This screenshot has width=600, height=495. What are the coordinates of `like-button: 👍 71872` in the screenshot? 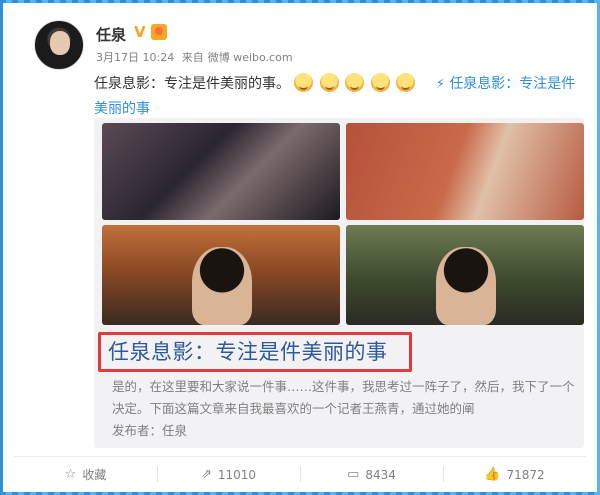 It's located at (514, 474).